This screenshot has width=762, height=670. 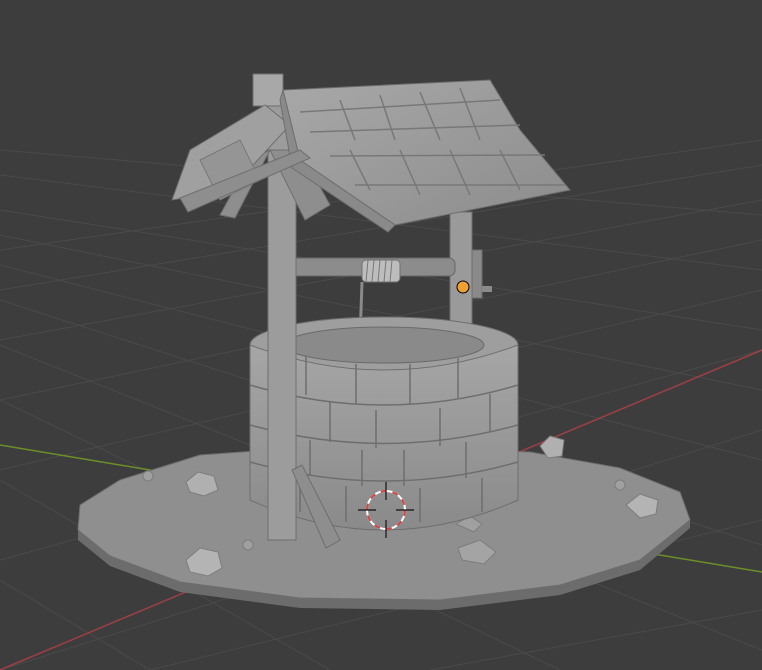 What do you see at coordinates (463, 287) in the screenshot?
I see `object-origin-dot-icon` at bounding box center [463, 287].